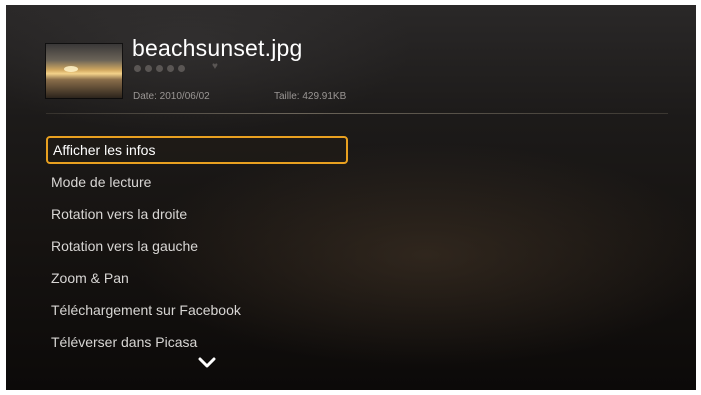 Image resolution: width=701 pixels, height=395 pixels. Describe the element at coordinates (215, 66) in the screenshot. I see `heart-icon: ♥` at that location.